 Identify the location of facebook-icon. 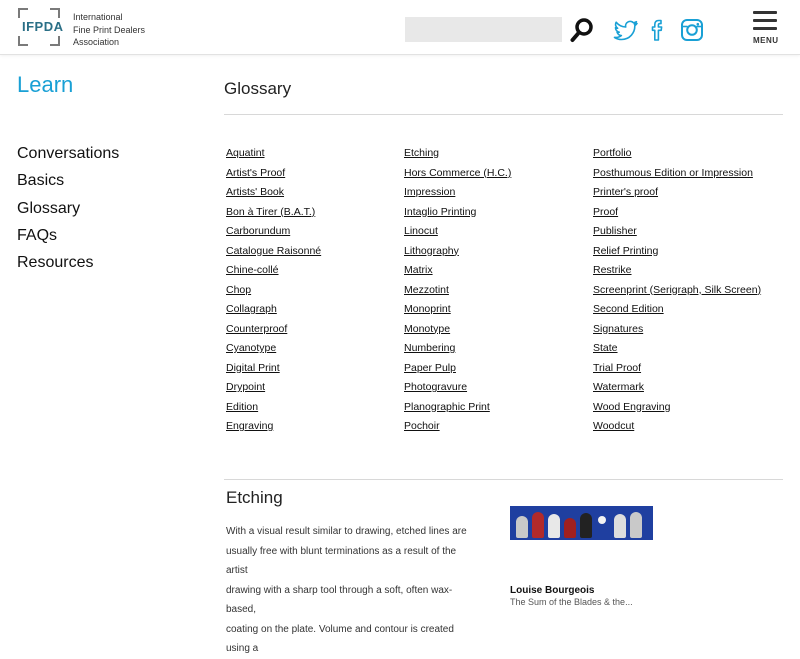
(657, 30).